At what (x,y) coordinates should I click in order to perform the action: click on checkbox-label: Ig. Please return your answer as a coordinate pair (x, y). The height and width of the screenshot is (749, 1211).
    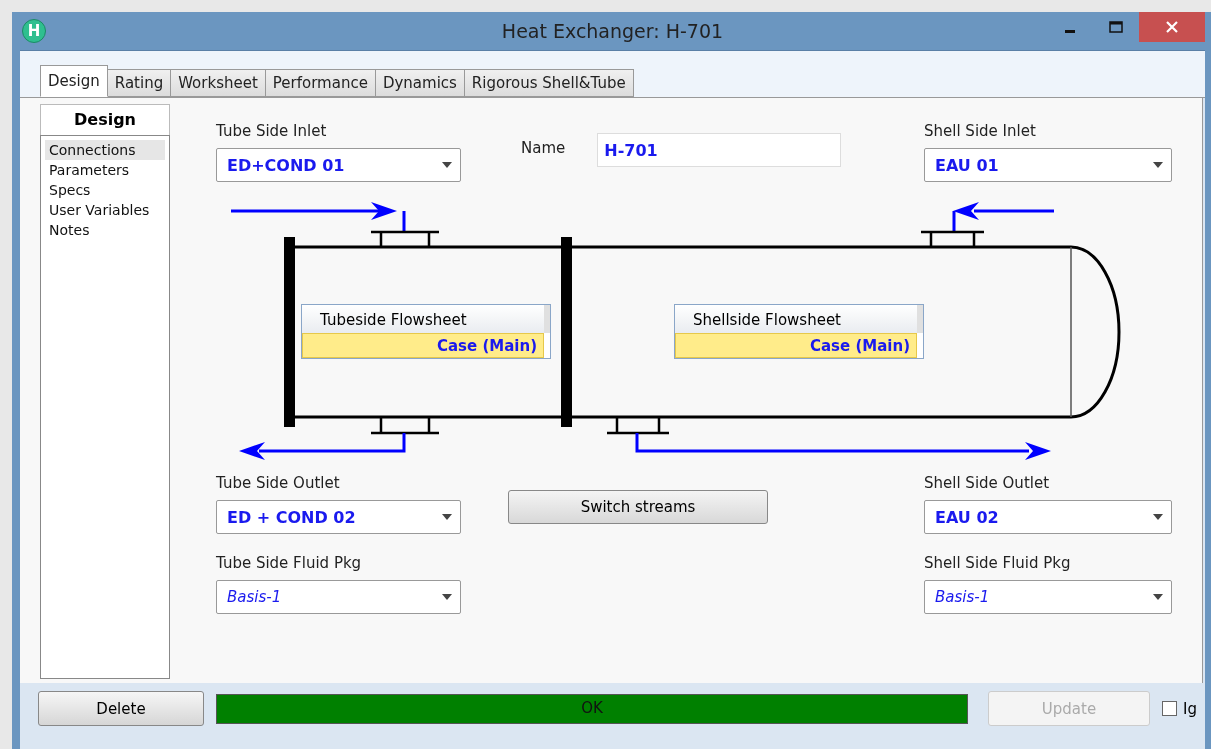
    Looking at the image, I should click on (1190, 708).